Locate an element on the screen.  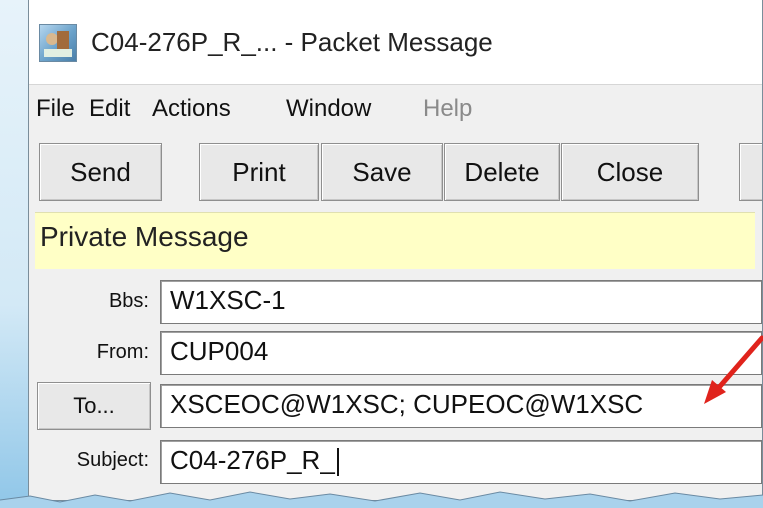
text-cursor is located at coordinates (337, 462).